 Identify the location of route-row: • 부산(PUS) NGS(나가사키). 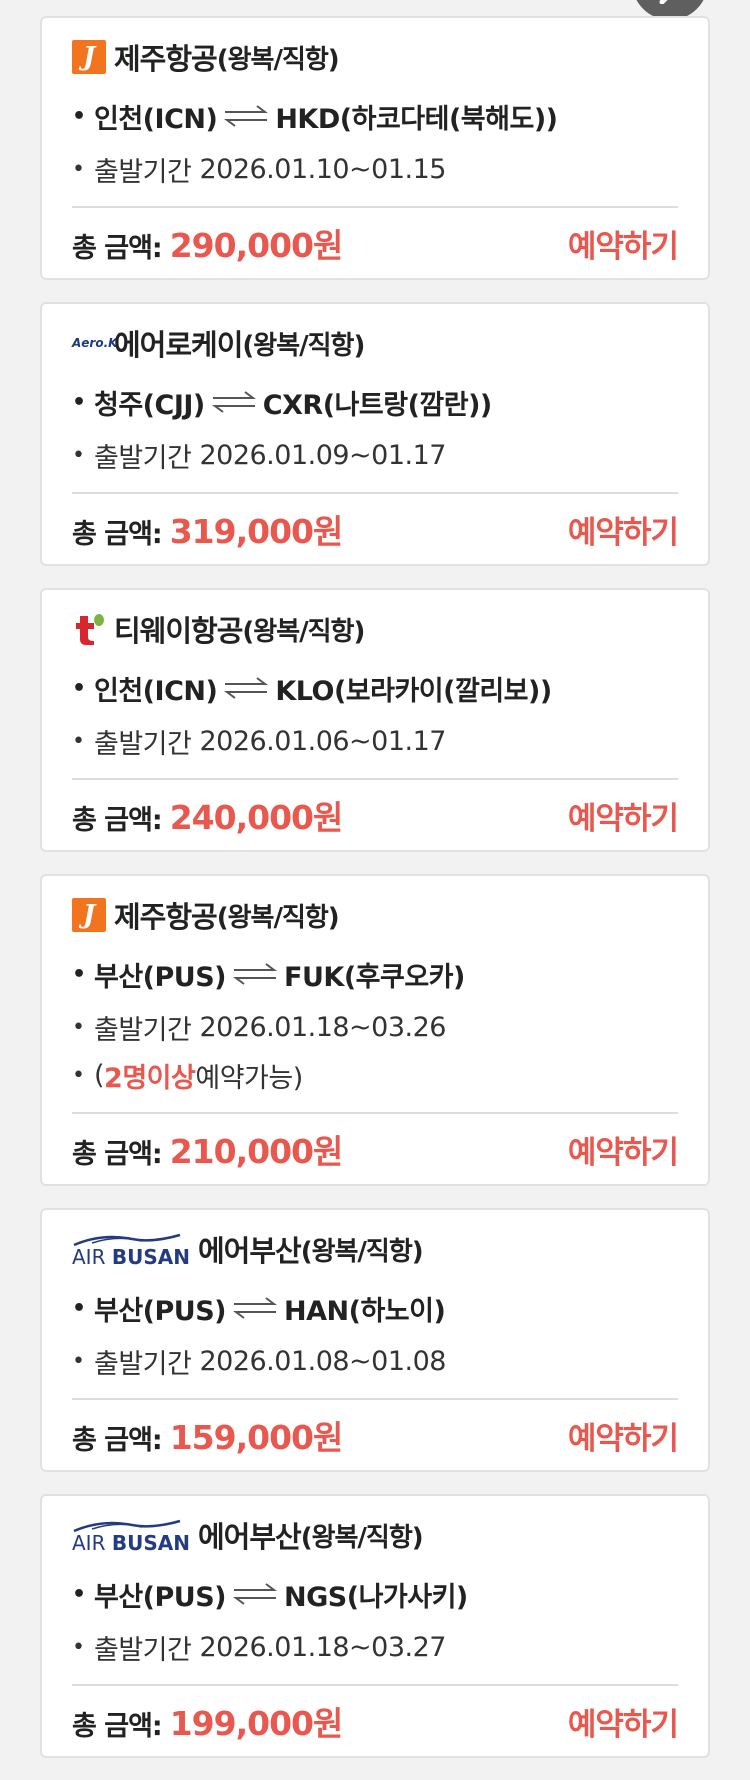
(375, 1594).